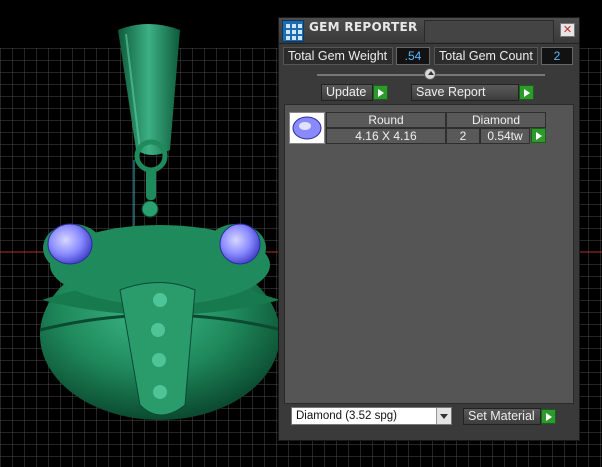 Image resolution: width=602 pixels, height=467 pixels. What do you see at coordinates (293, 31) in the screenshot?
I see `gem-reporter-app-icon` at bounding box center [293, 31].